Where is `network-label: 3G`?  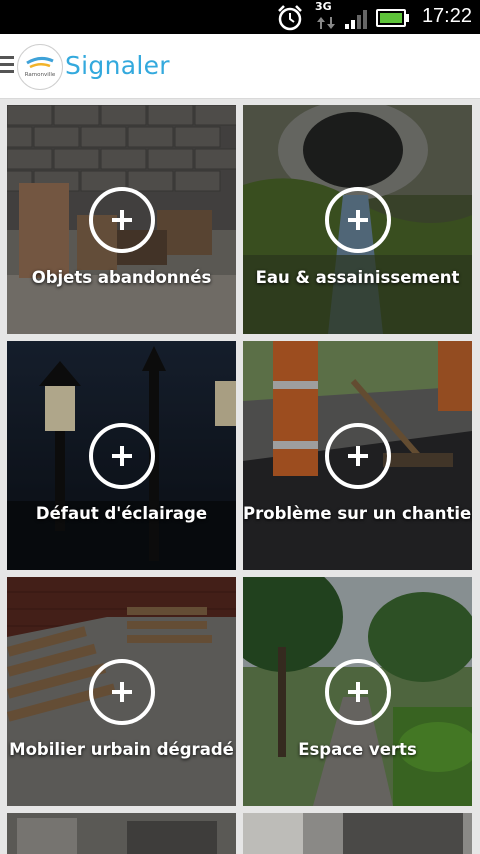 network-label: 3G is located at coordinates (323, 6).